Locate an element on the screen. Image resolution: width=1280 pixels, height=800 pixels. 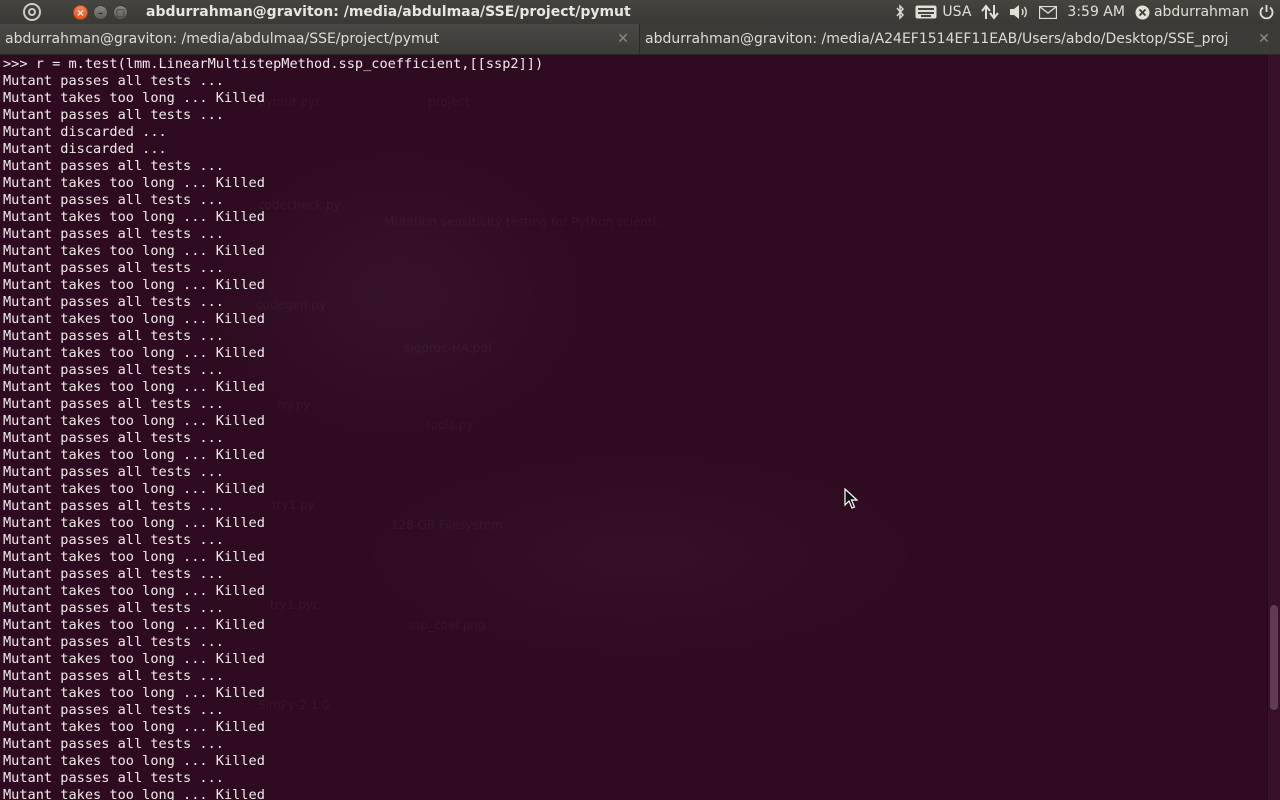
maximize-window-button: □ is located at coordinates (120, 12).